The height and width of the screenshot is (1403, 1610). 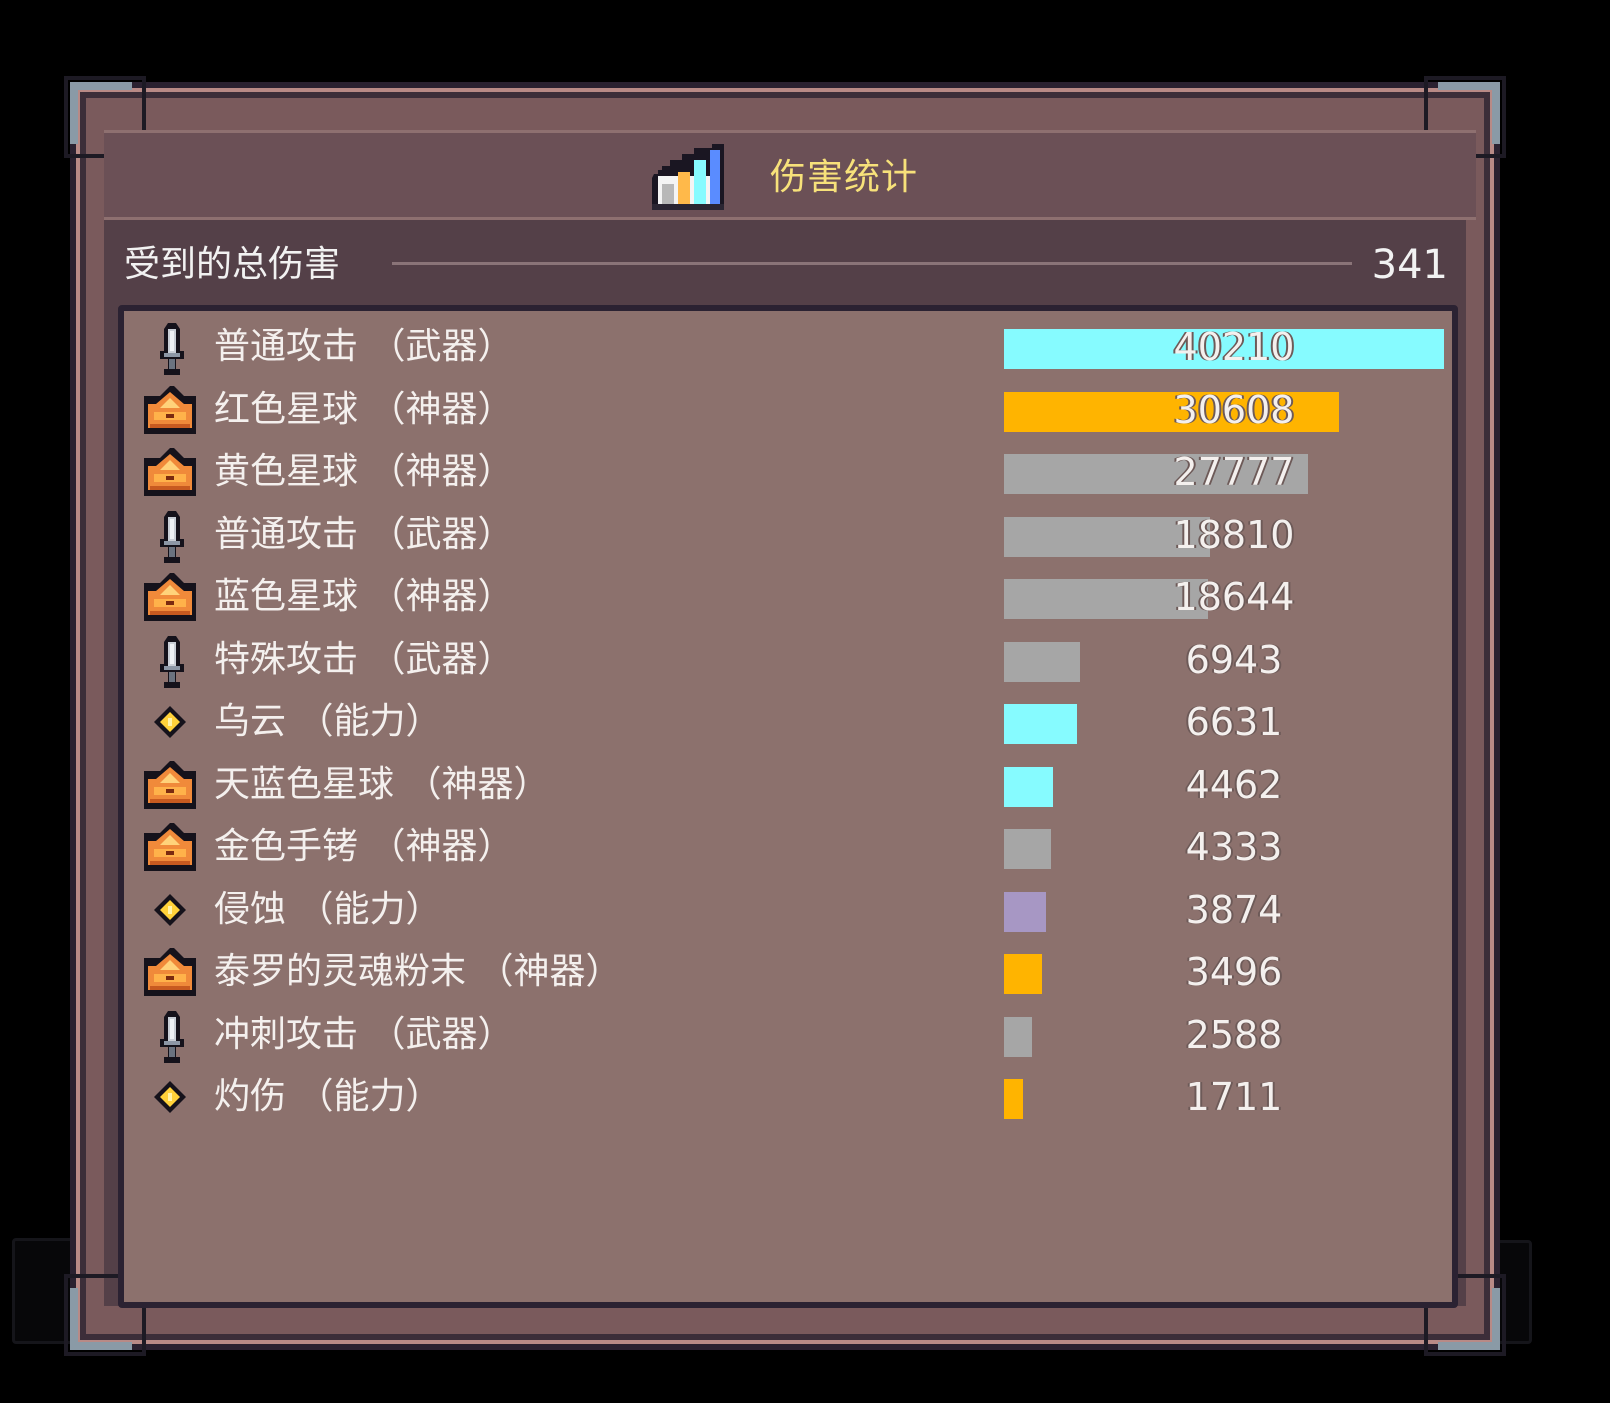 I want to click on damage-row: 灼伤 （能力） 1711, so click(x=794, y=1097).